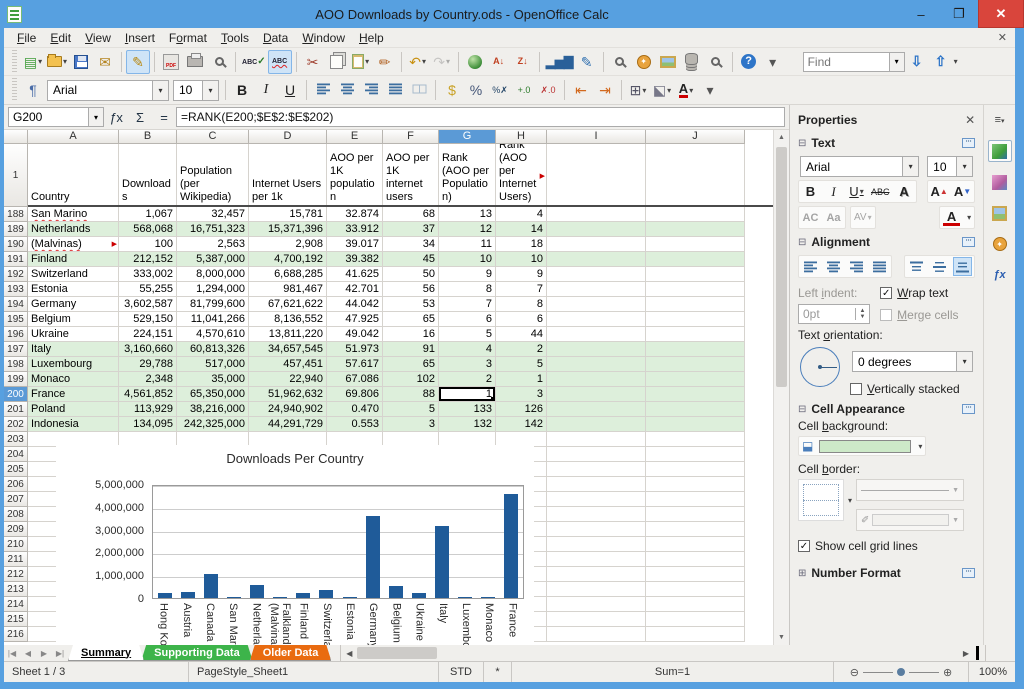 The height and width of the screenshot is (689, 1024). I want to click on row-header-191: 191, so click(16, 259).